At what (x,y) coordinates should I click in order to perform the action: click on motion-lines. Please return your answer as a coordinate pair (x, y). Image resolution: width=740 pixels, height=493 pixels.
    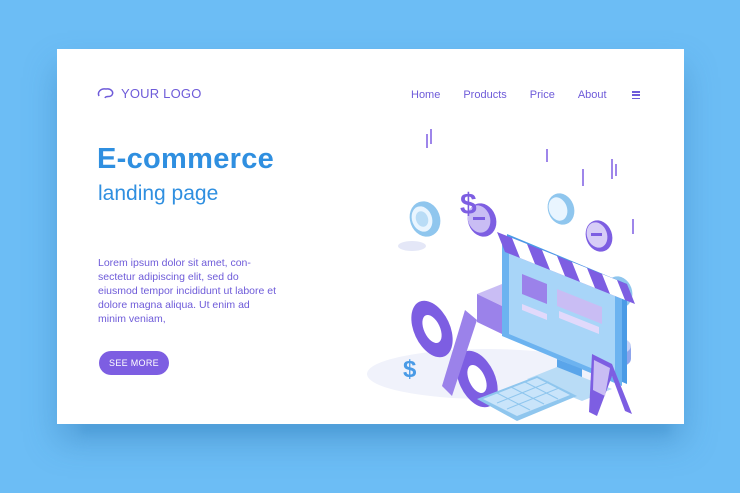
    Looking at the image, I should click on (530, 181).